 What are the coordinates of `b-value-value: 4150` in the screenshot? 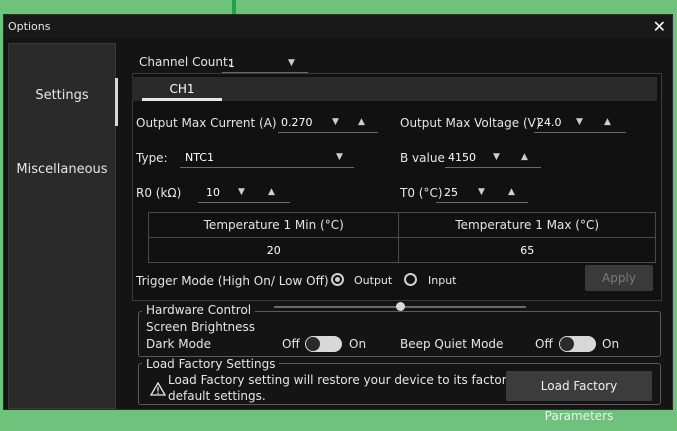 It's located at (462, 157).